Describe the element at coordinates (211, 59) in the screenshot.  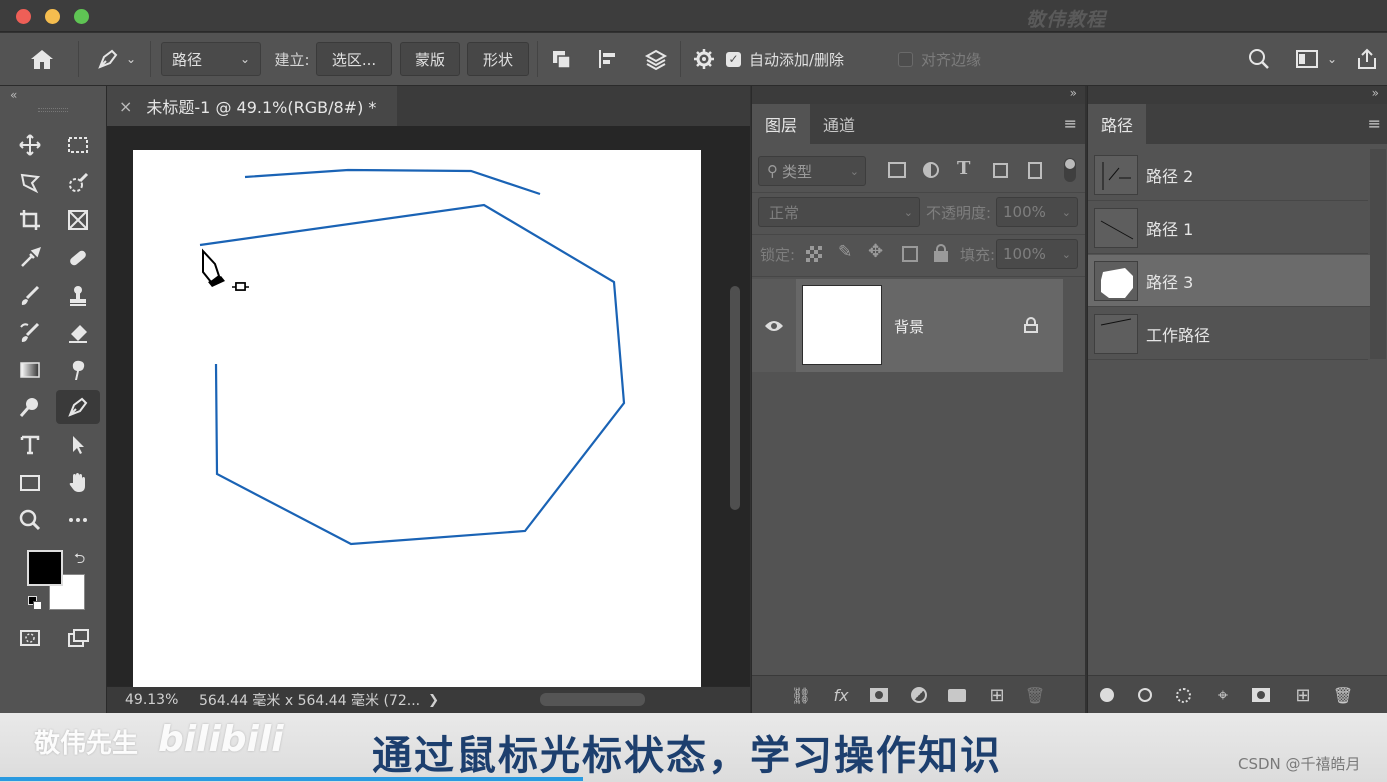
I see `tool-mode-select: 路径 ⌄` at that location.